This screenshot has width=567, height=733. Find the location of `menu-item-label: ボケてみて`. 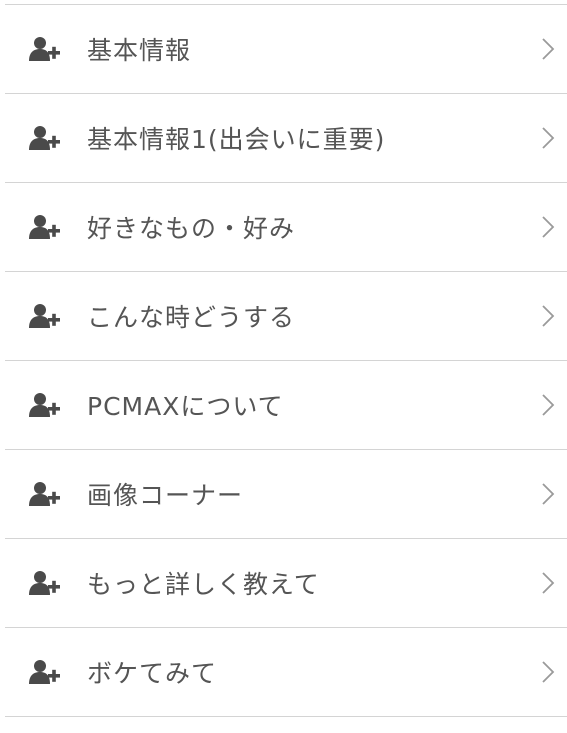

menu-item-label: ボケてみて is located at coordinates (152, 673).